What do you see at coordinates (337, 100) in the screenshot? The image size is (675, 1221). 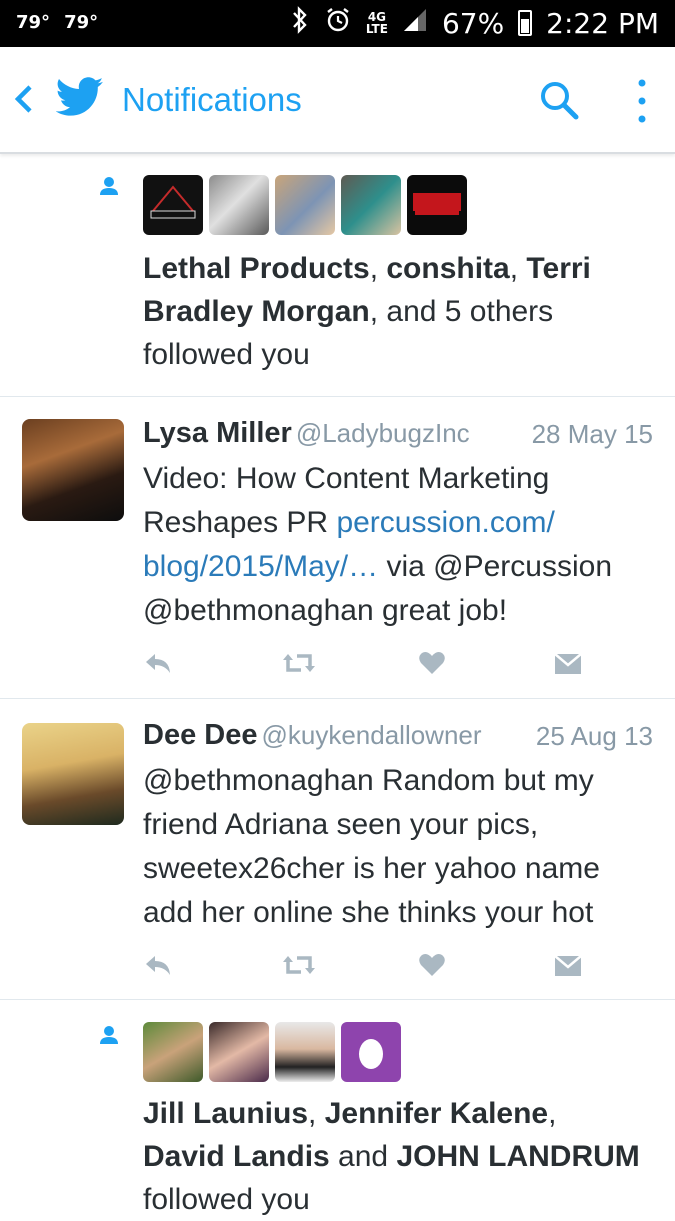 I see `app-bar: Notifications` at bounding box center [337, 100].